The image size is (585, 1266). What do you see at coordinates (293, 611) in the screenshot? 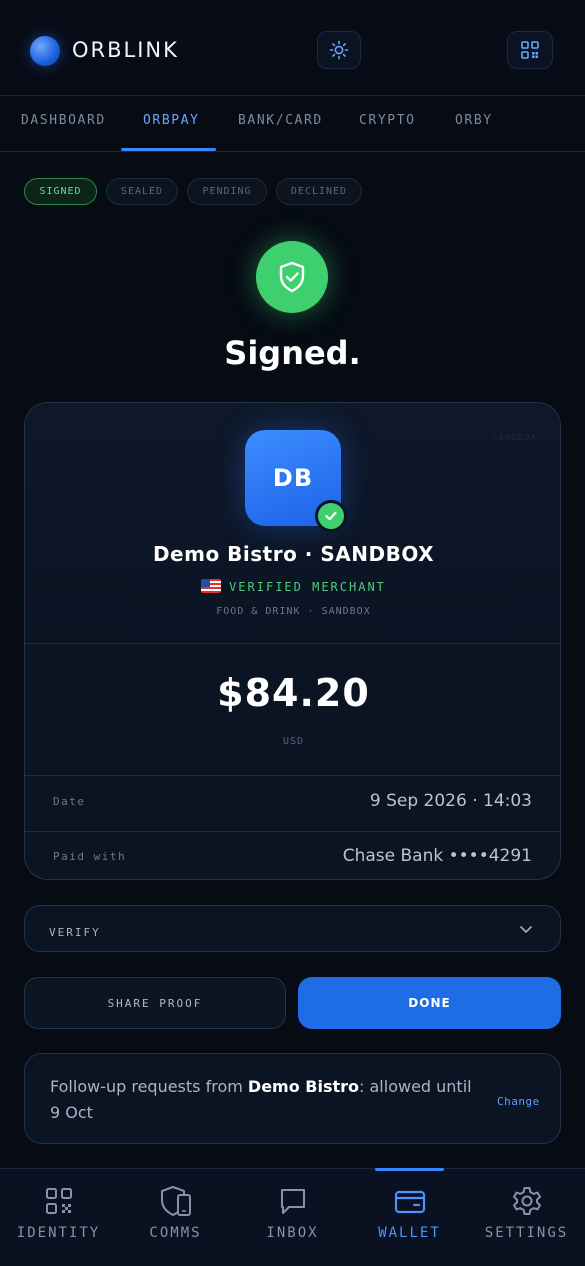
I see `merchant-category: FOOD & DRINK · SANDBOX` at bounding box center [293, 611].